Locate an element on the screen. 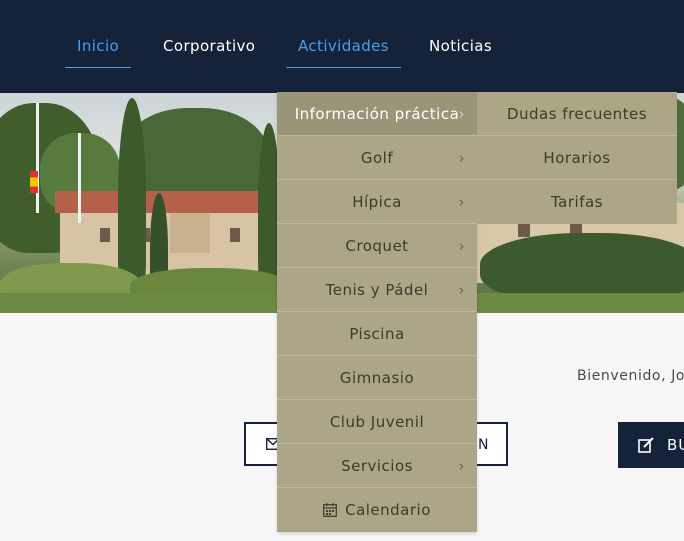 The image size is (684, 541). dropdown-item-servicios: Servicios › is located at coordinates (377, 466).